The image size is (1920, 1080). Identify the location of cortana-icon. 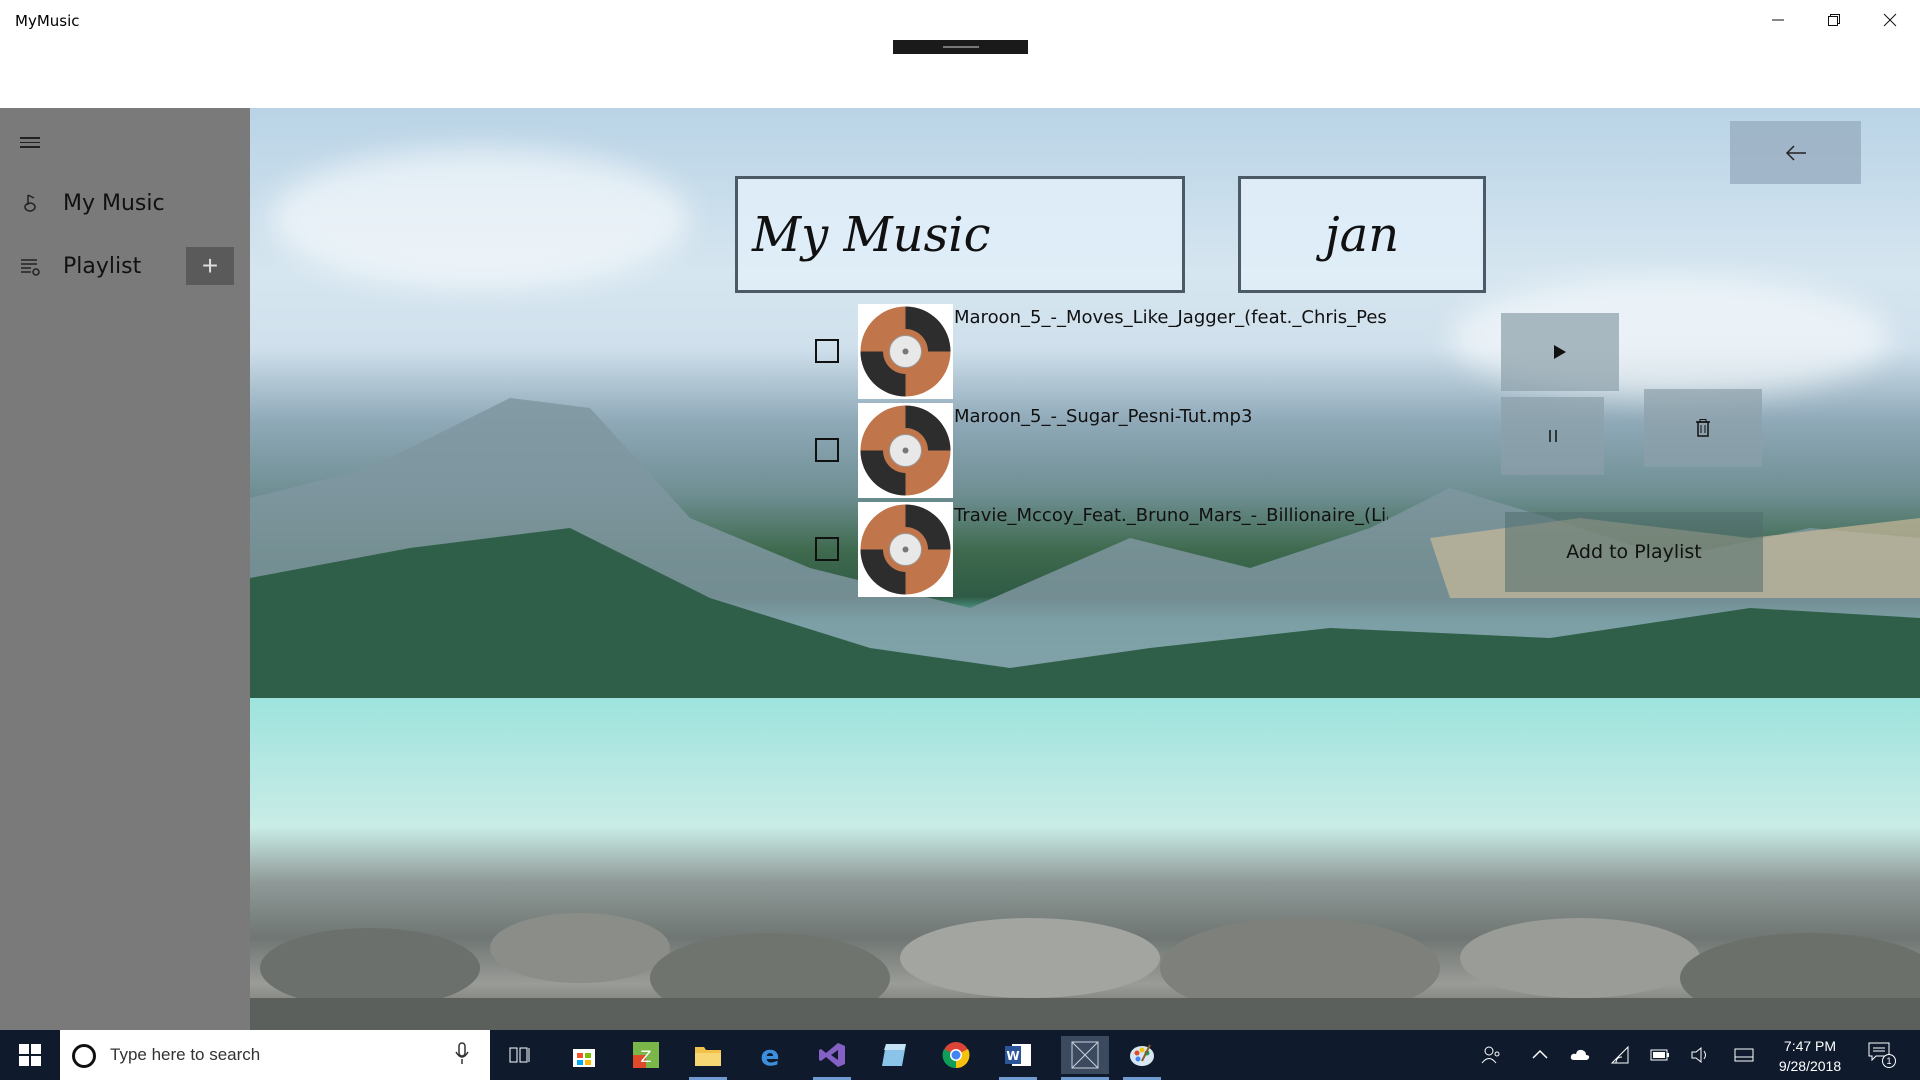
(84, 1056).